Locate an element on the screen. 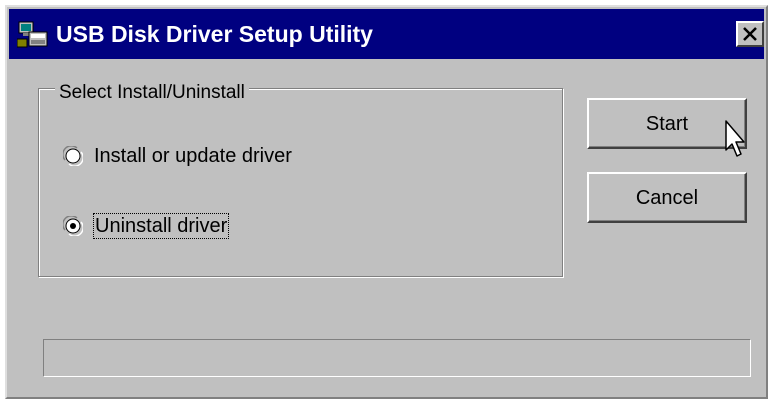  group-label: Select Install/Uninstall is located at coordinates (152, 93).